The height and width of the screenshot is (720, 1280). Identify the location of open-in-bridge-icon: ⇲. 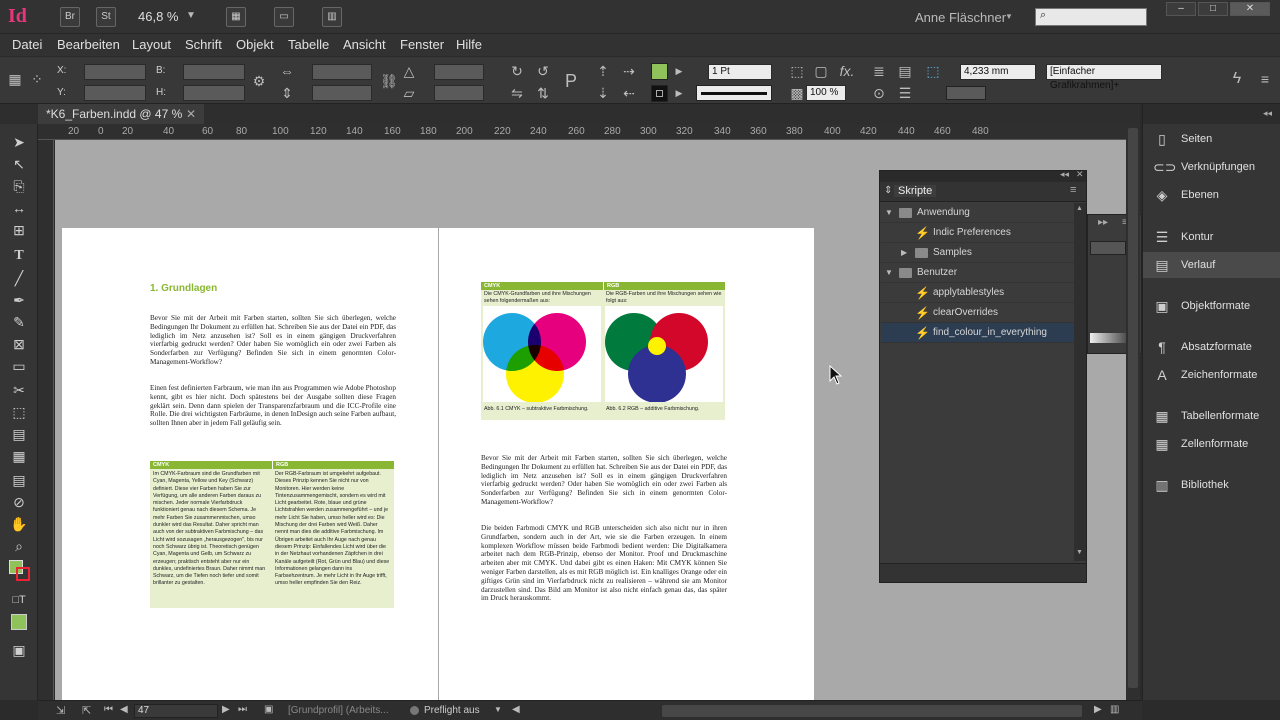
(60, 710).